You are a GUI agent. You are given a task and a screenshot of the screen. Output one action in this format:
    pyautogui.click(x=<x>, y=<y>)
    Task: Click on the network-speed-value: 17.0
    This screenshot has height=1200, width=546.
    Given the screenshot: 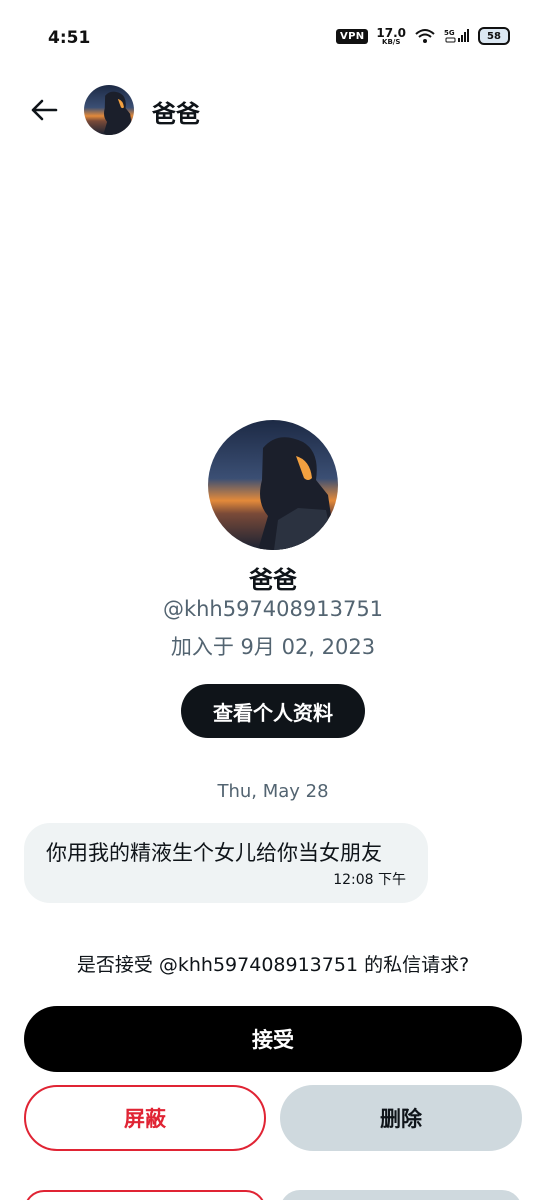 What is the action you would take?
    pyautogui.click(x=391, y=32)
    